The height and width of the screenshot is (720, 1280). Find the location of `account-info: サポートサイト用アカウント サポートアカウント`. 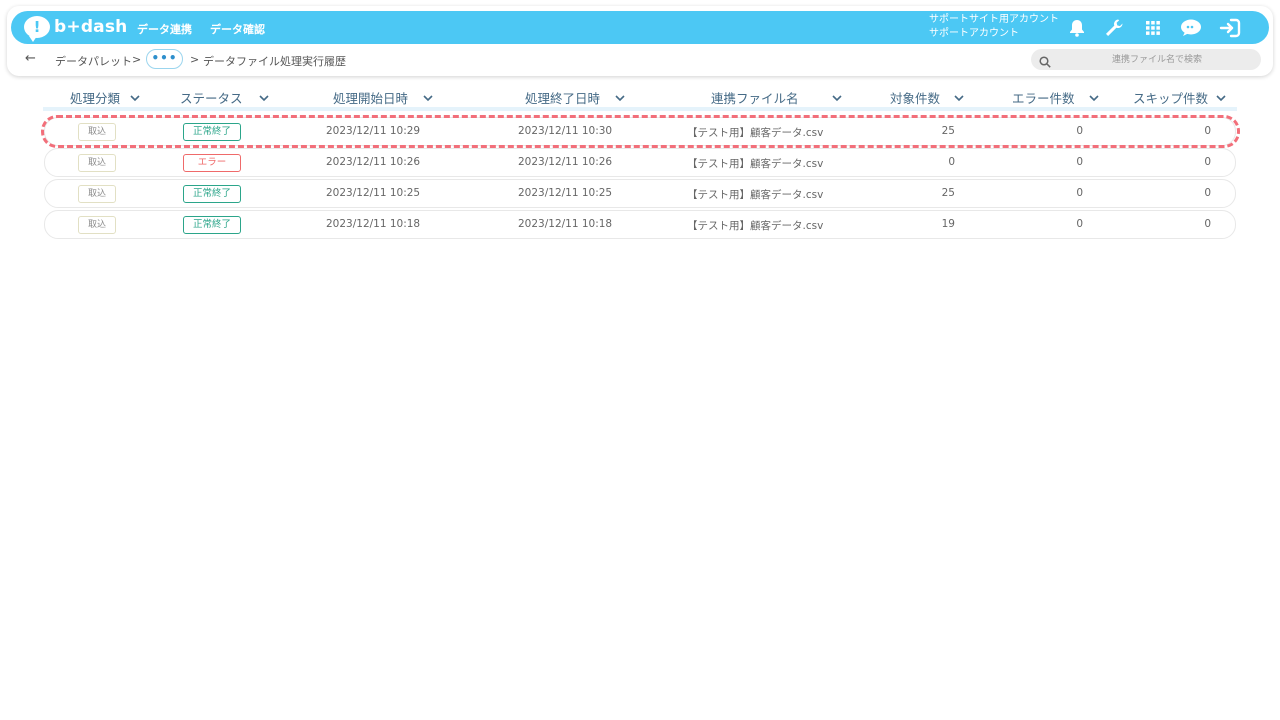

account-info: サポートサイト用アカウント サポートアカウント is located at coordinates (994, 27).